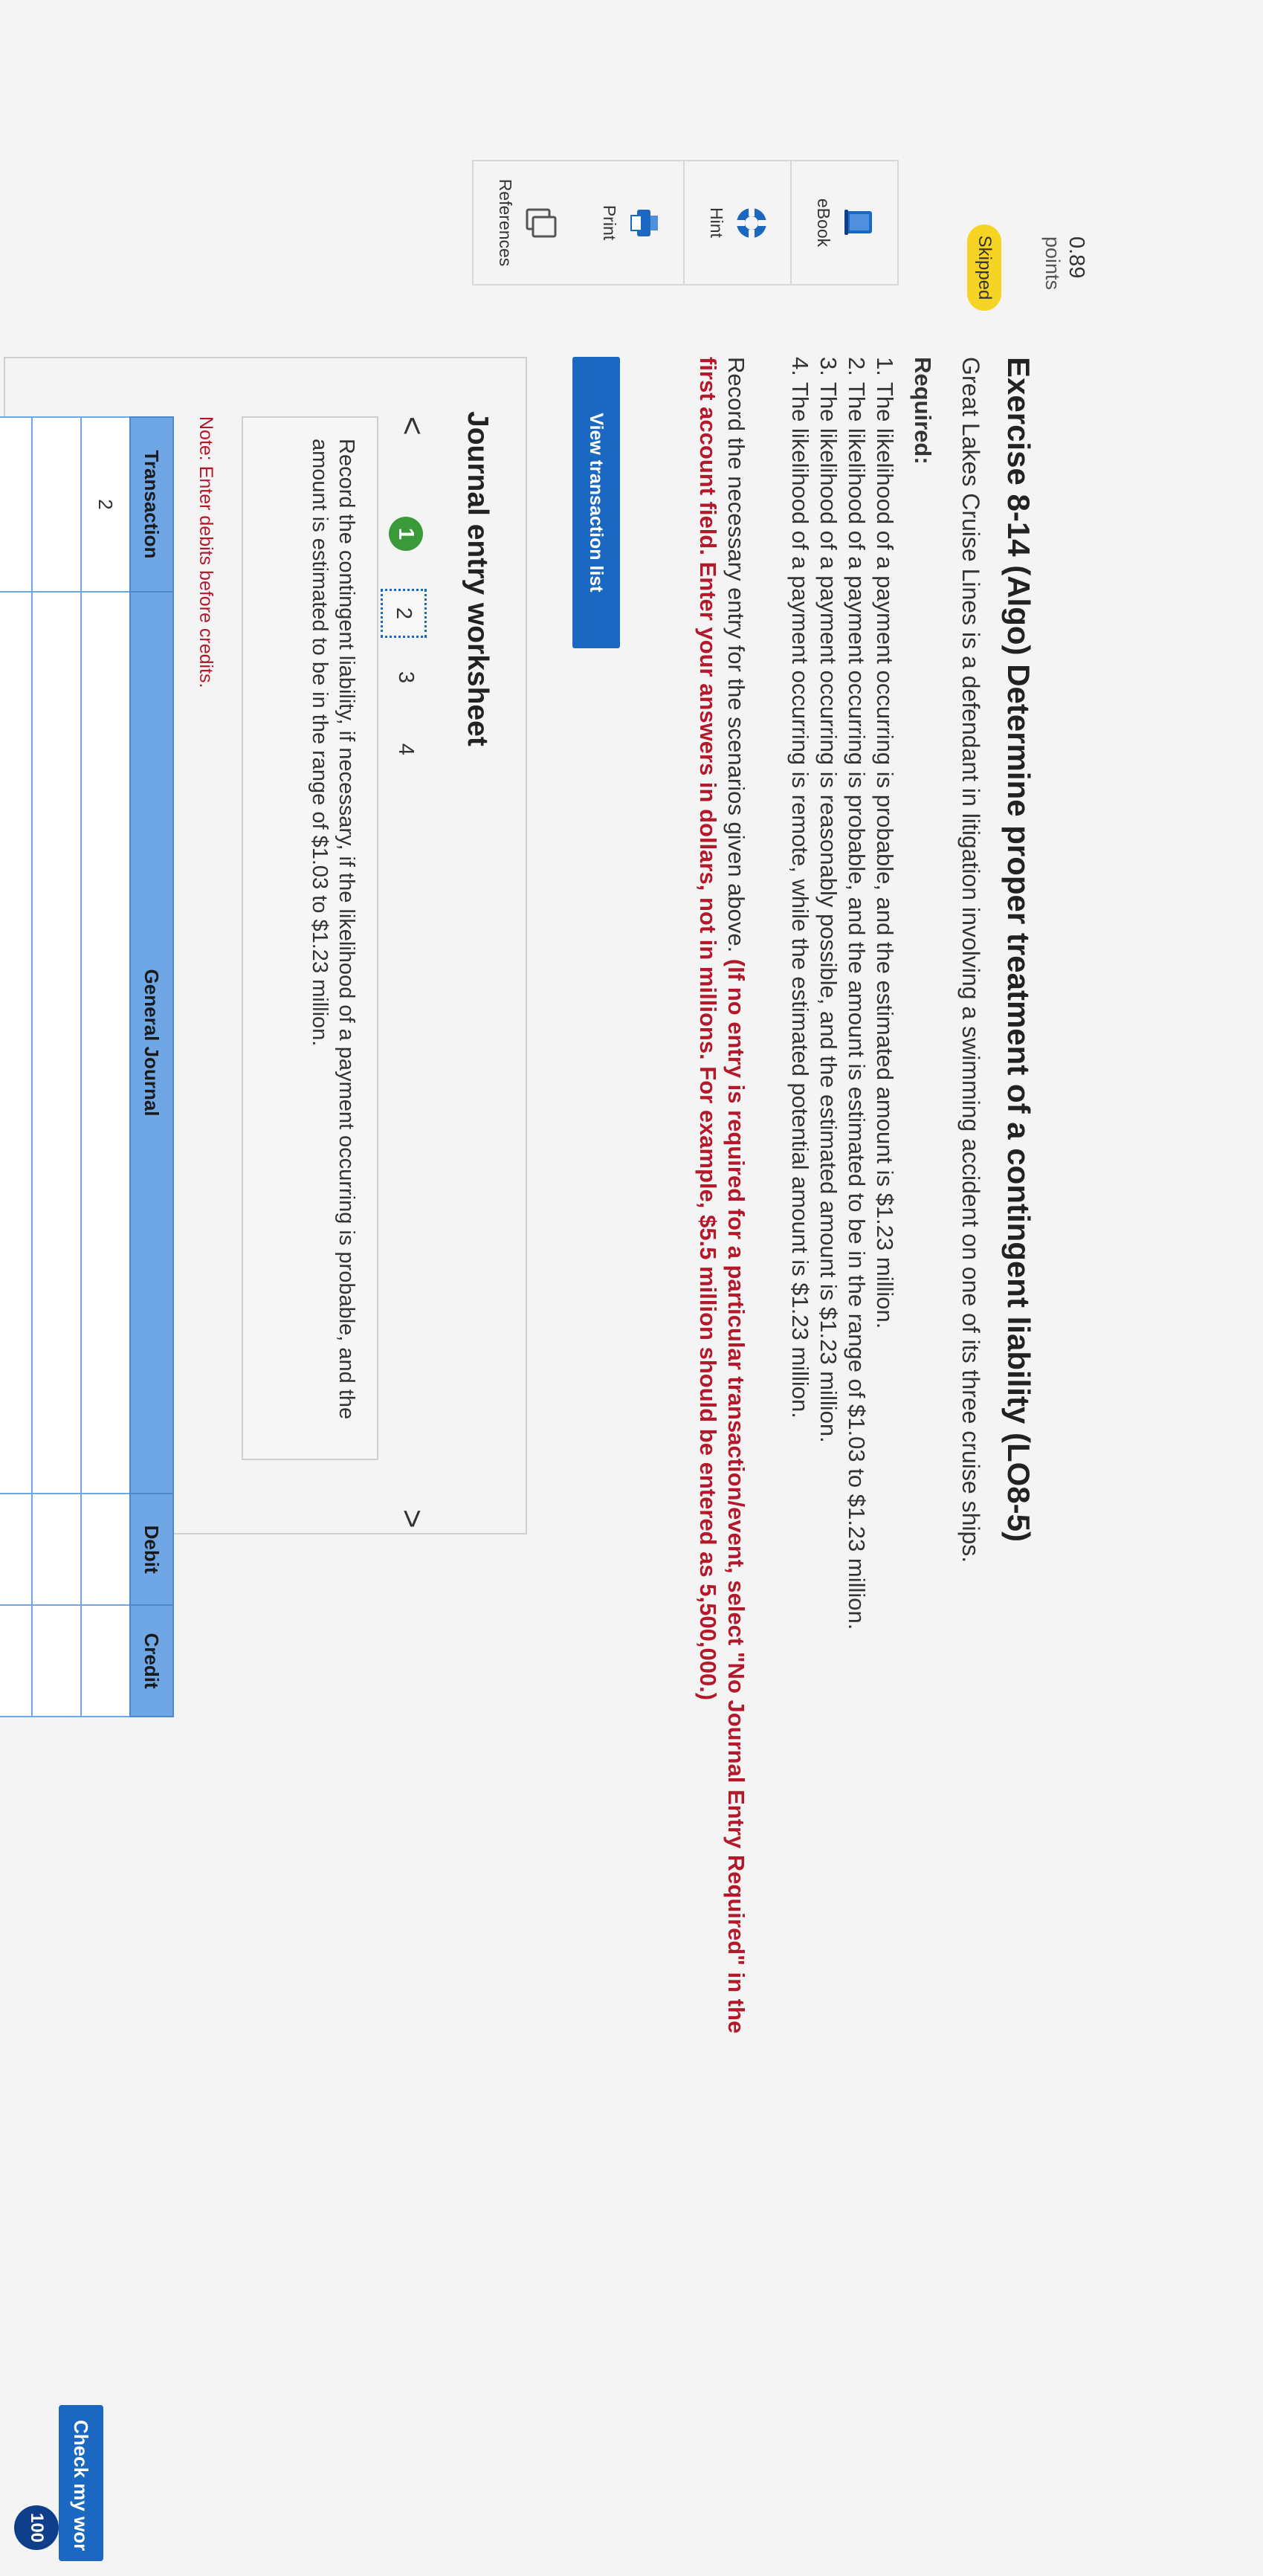  I want to click on chevron-right-icon: >, so click(411, 1519).